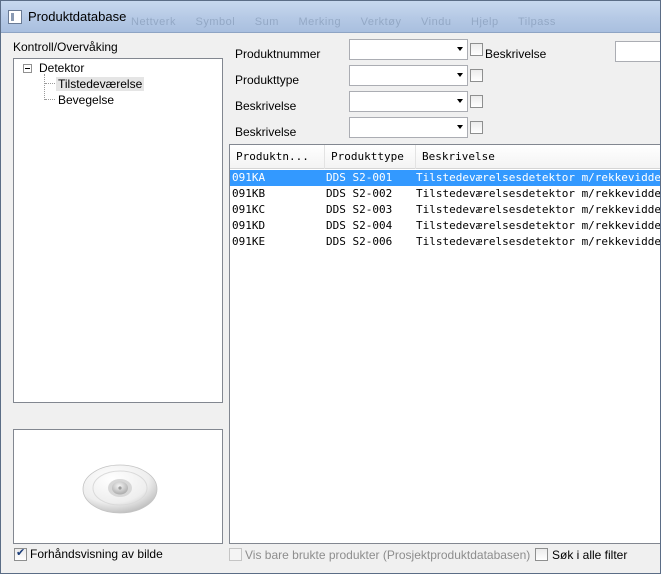 The height and width of the screenshot is (574, 661). What do you see at coordinates (235, 554) in the screenshot?
I see `used-products-only-checkbox` at bounding box center [235, 554].